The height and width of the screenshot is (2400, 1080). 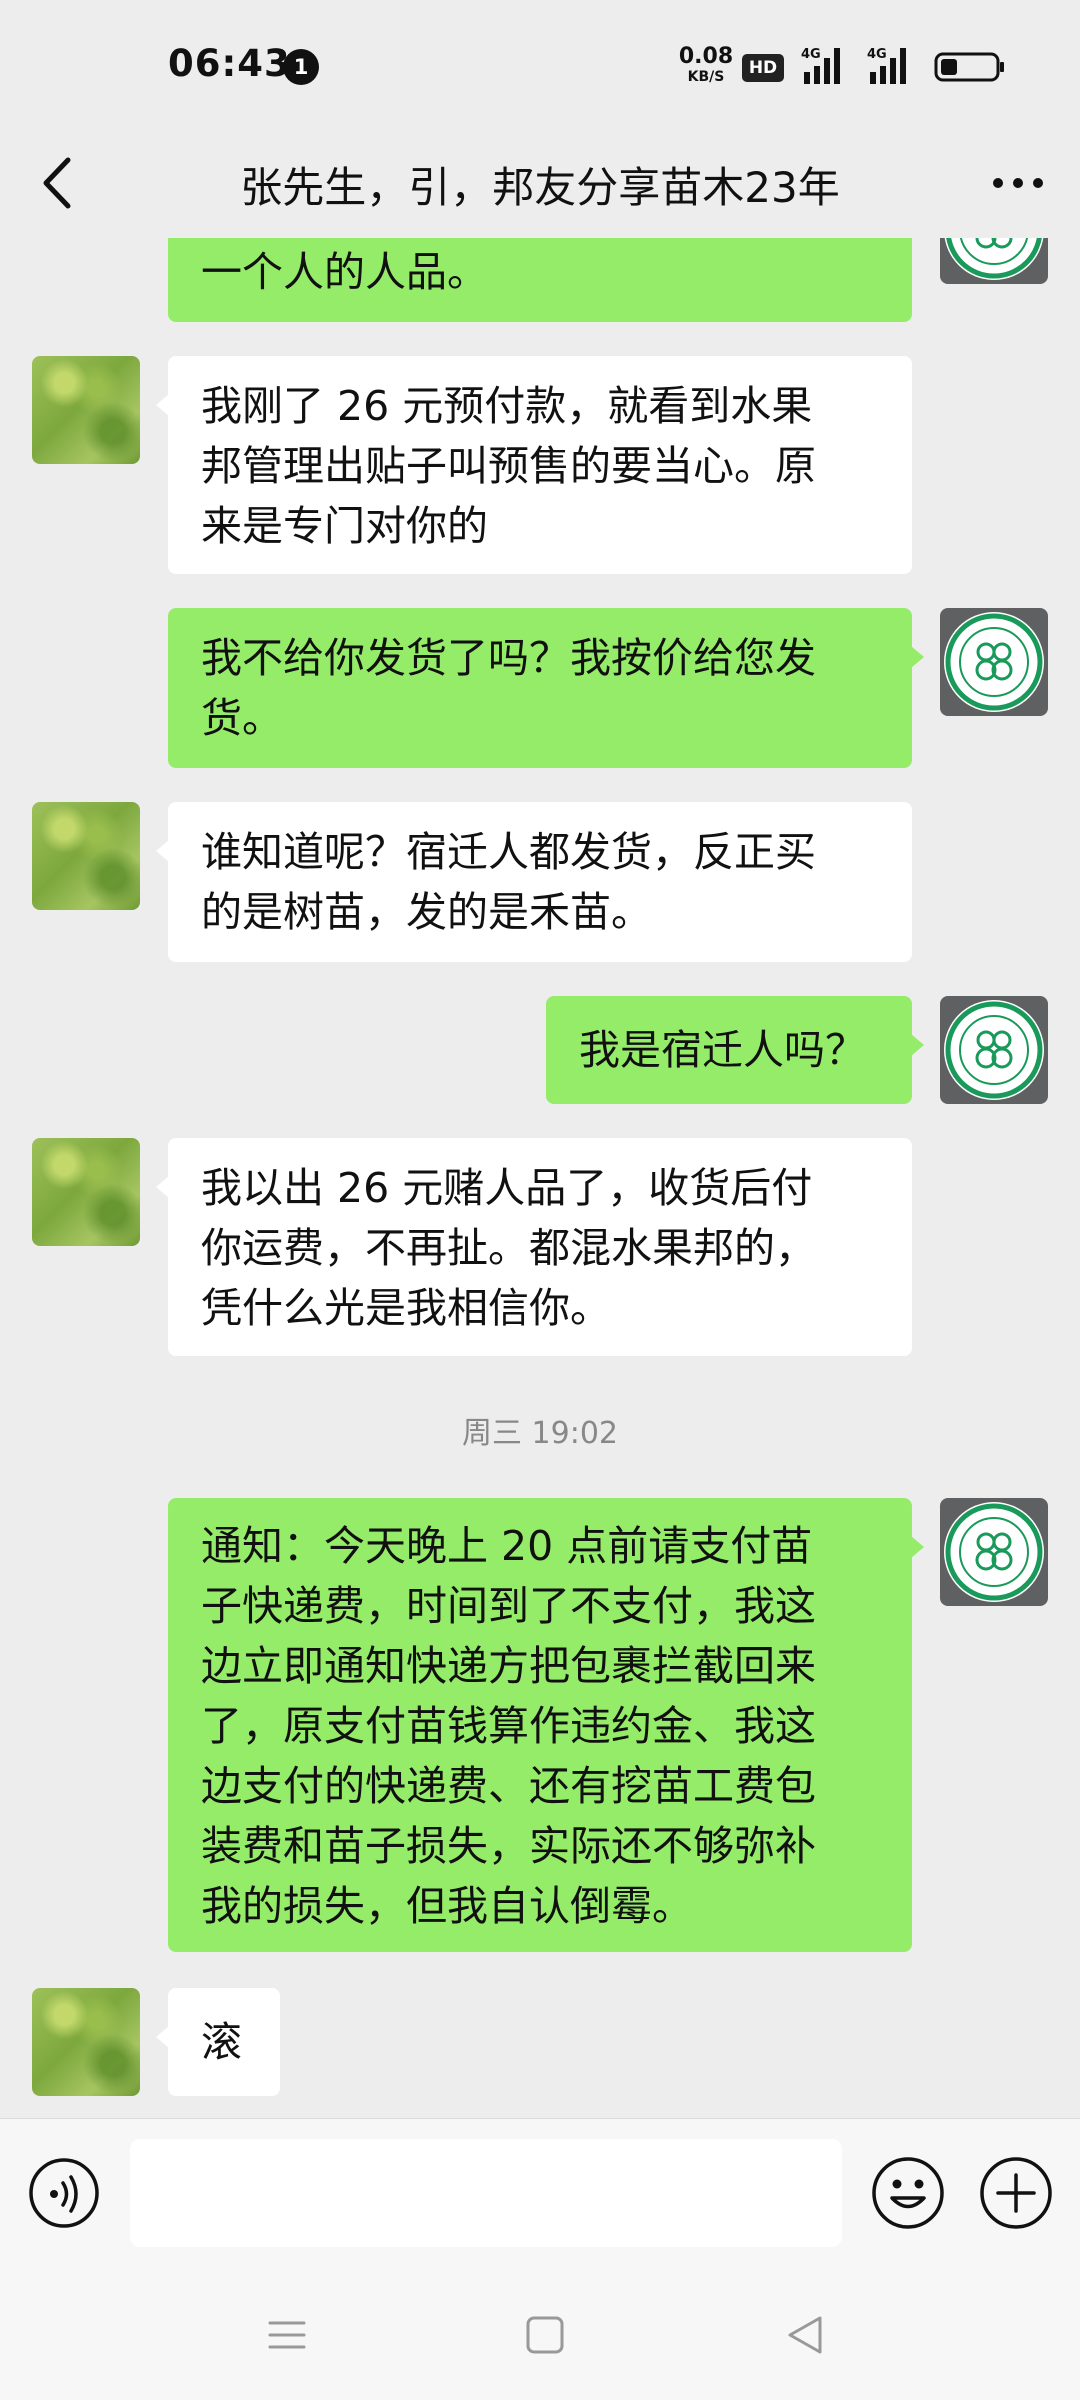 What do you see at coordinates (507, 1188) in the screenshot?
I see `message-line: 我以出 26 元赌人品了，收货后付` at bounding box center [507, 1188].